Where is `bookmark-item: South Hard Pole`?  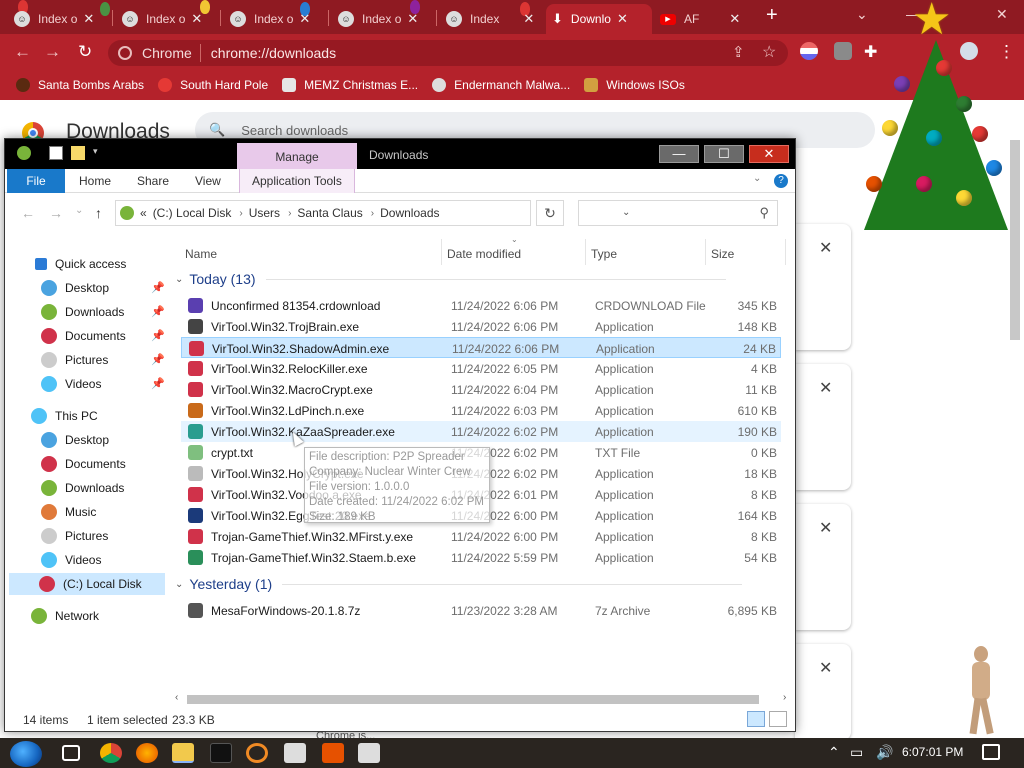
bookmark-item: South Hard Pole is located at coordinates (213, 85).